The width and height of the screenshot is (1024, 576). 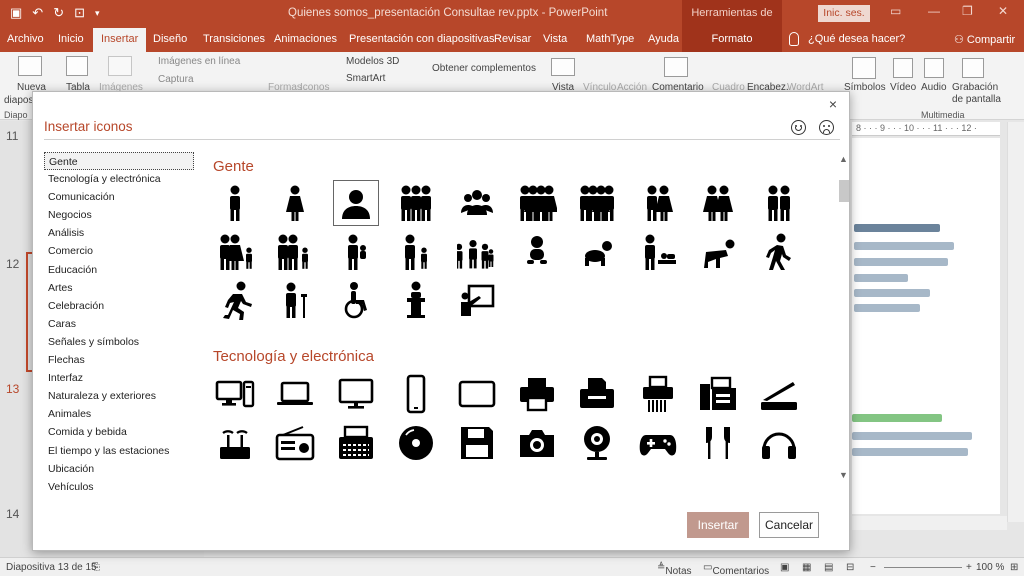 I want to click on women-couple-icon, so click(x=718, y=203).